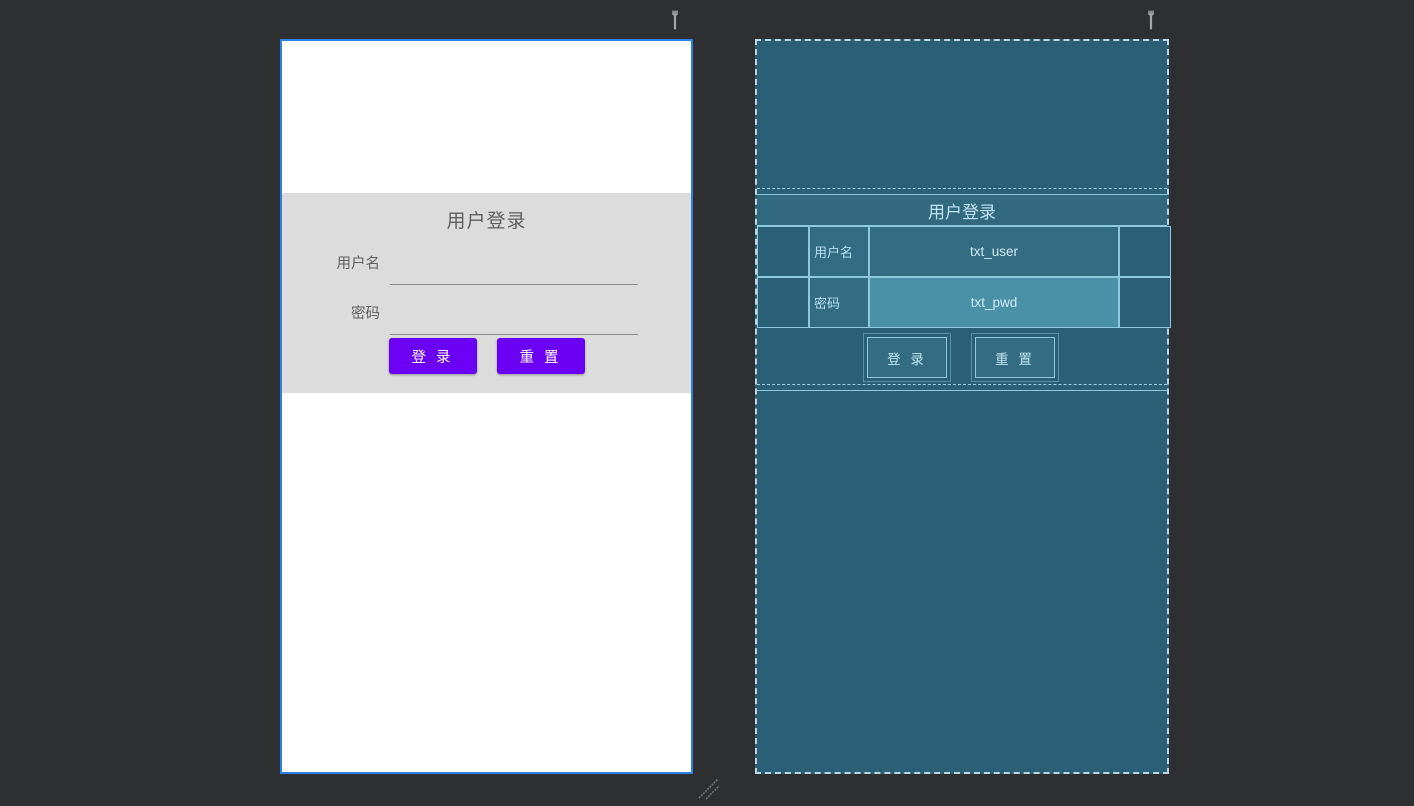 The width and height of the screenshot is (1414, 806). I want to click on blueprint-password-field: txt_pwd, so click(994, 302).